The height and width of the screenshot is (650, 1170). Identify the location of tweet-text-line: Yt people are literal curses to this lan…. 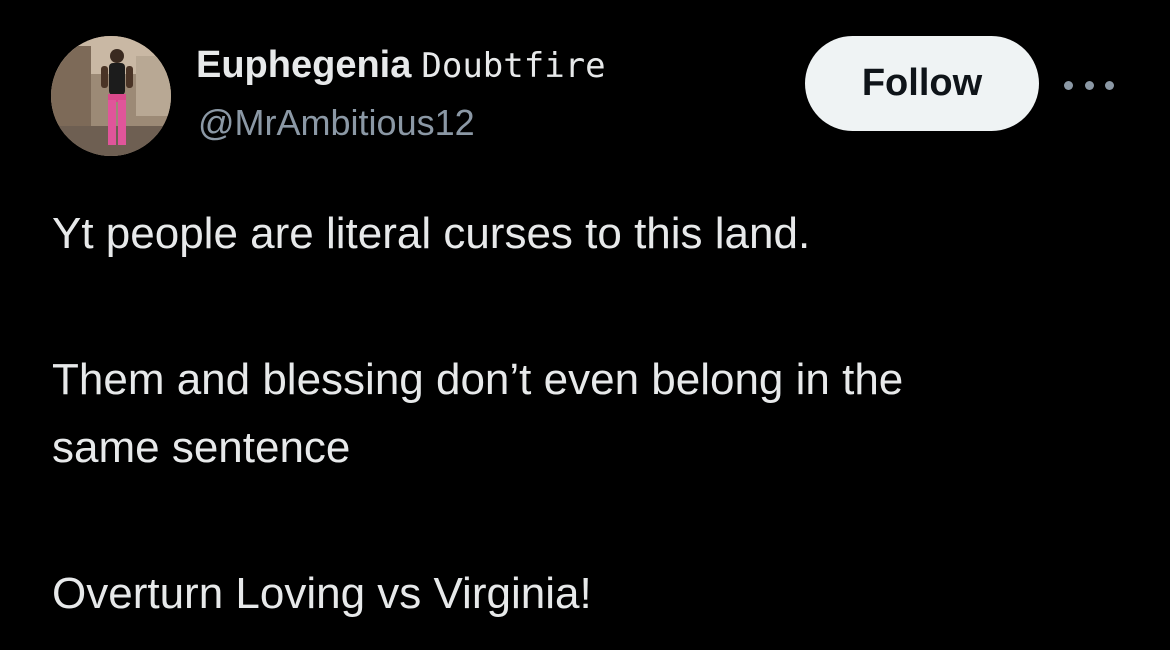
(431, 233).